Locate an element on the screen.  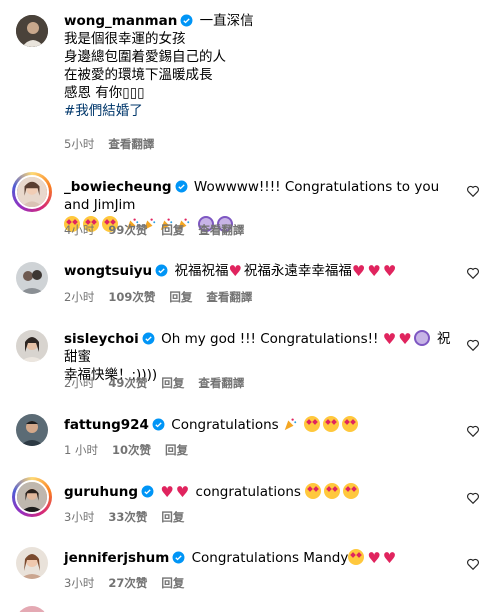
comment-meta: 2小时 109次赞 回复 查看翻譯 is located at coordinates (165, 297).